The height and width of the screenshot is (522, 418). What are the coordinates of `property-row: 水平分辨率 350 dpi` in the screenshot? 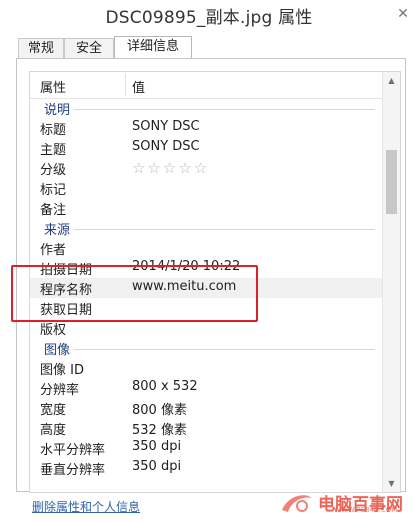 It's located at (206, 448).